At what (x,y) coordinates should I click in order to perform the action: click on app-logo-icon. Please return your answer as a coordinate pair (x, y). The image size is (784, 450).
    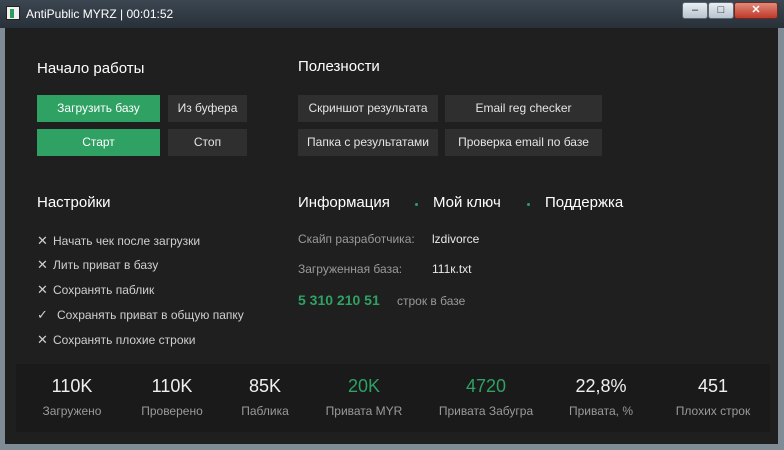
    Looking at the image, I should click on (13, 13).